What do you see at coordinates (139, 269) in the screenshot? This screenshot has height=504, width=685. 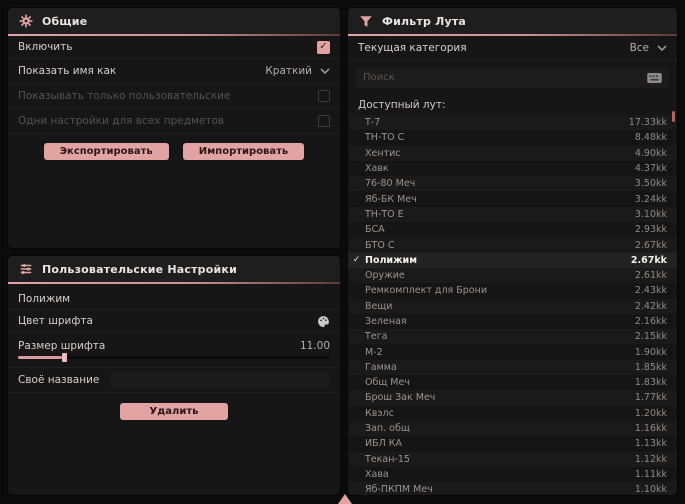 I see `custom-panel-title: Пользовательские Настройки` at bounding box center [139, 269].